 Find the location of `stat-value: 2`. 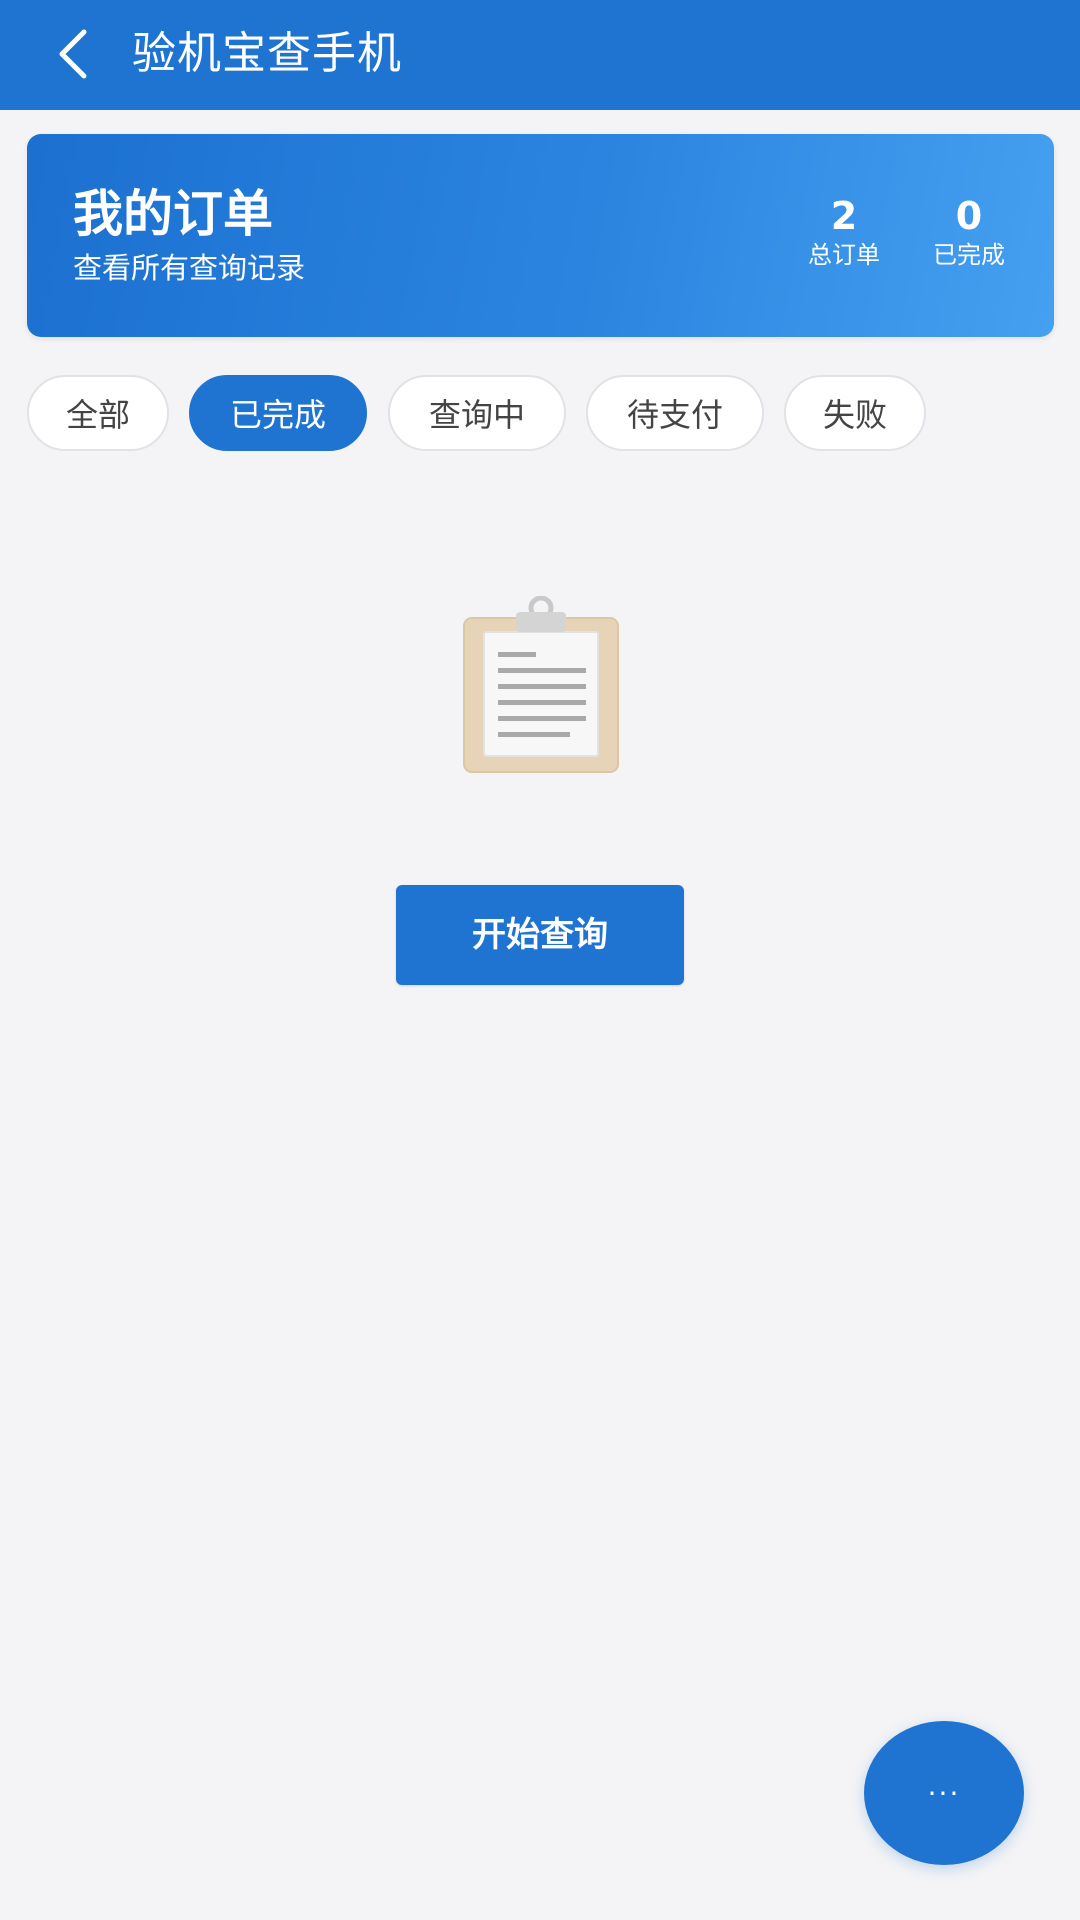

stat-value: 2 is located at coordinates (844, 216).